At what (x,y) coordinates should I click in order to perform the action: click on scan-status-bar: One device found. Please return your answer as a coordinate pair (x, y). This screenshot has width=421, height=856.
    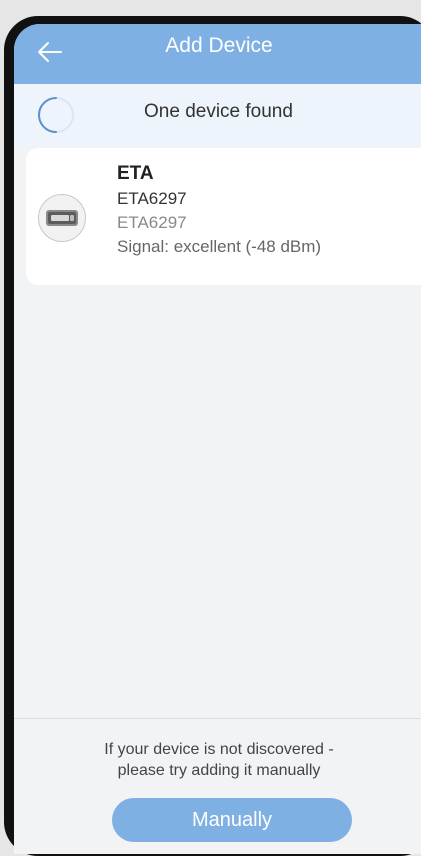
    Looking at the image, I should click on (217, 115).